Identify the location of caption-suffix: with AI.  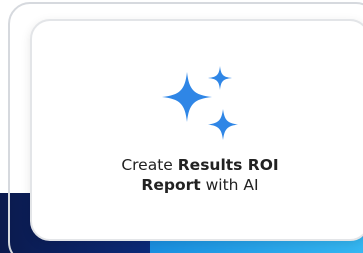
(229, 185).